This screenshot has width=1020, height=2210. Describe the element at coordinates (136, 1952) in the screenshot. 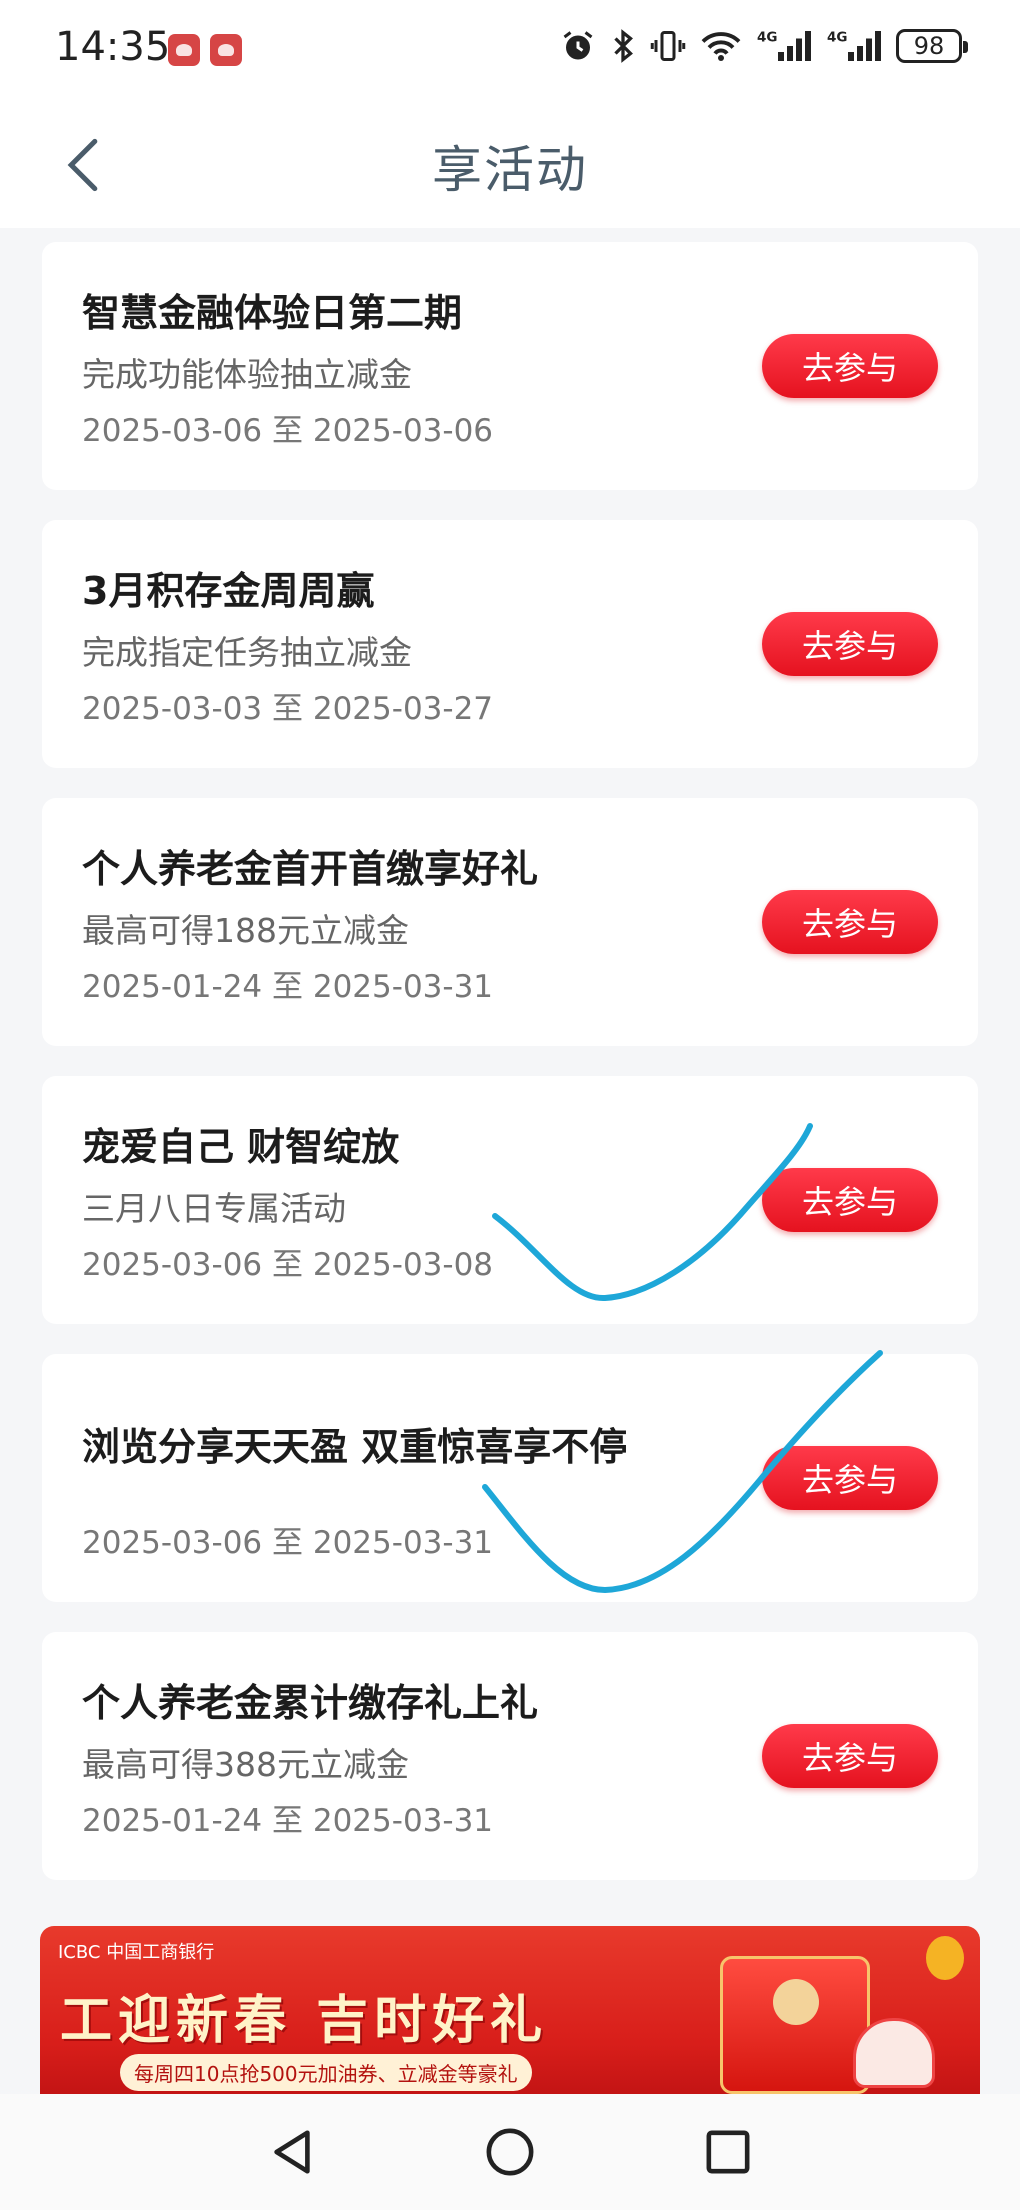

I see `bank-logo: ICBC 中国工商银行` at that location.